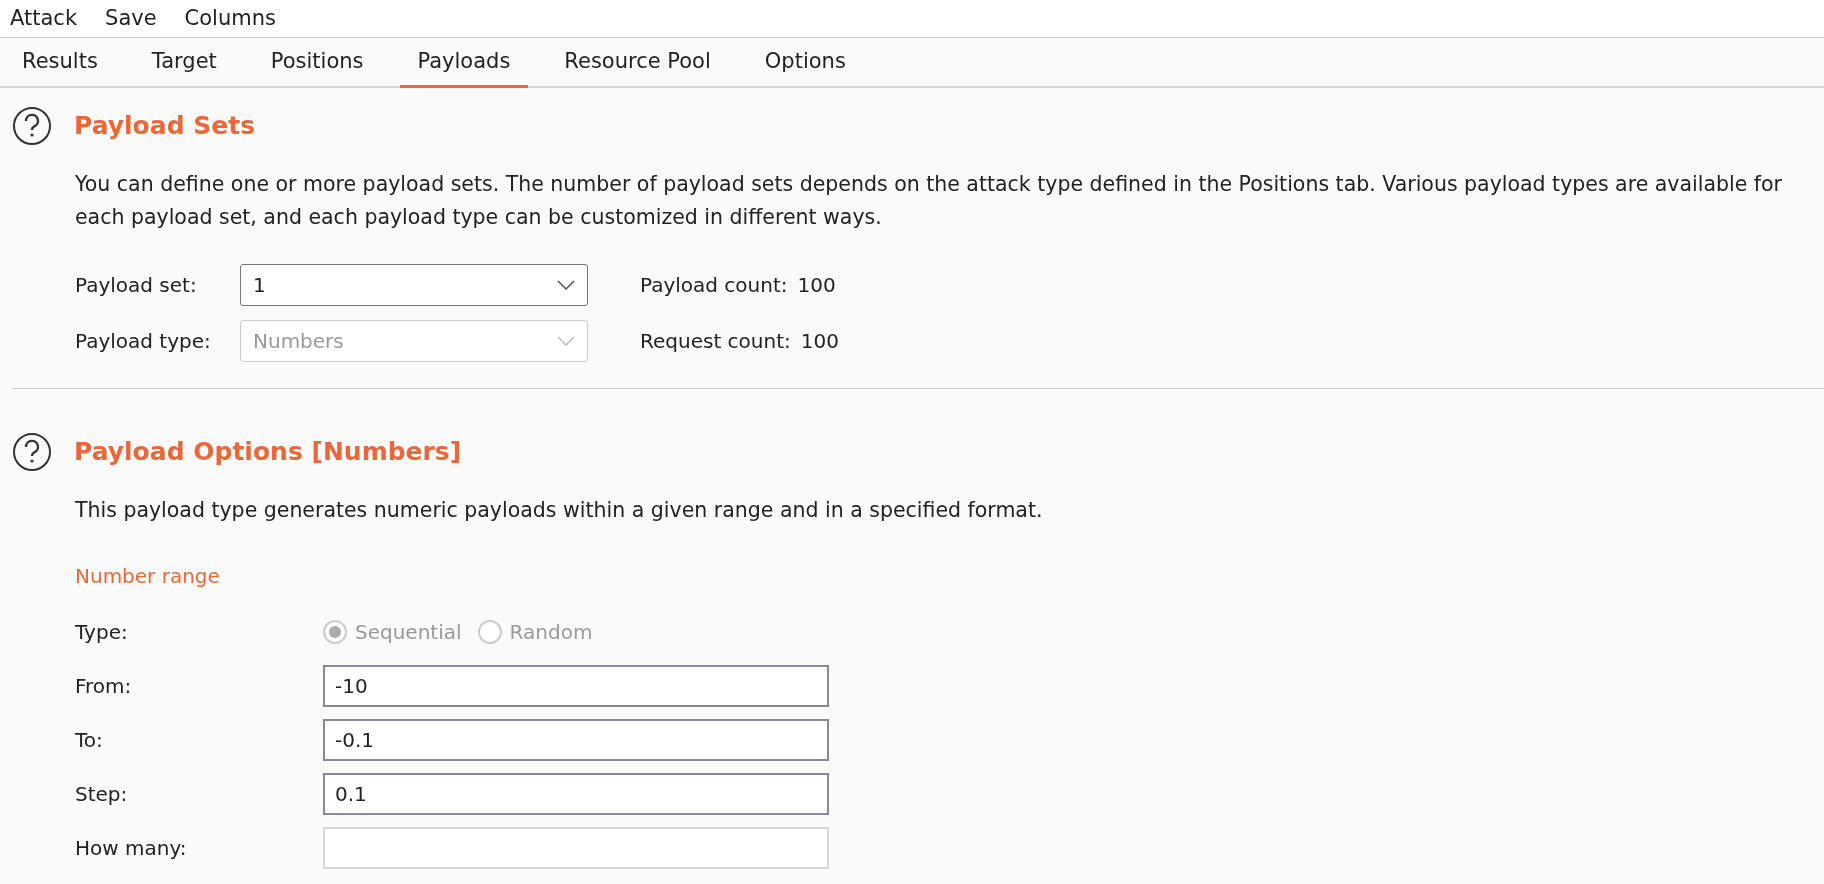  Describe the element at coordinates (230, 18) in the screenshot. I see `menu-item: Columns` at that location.